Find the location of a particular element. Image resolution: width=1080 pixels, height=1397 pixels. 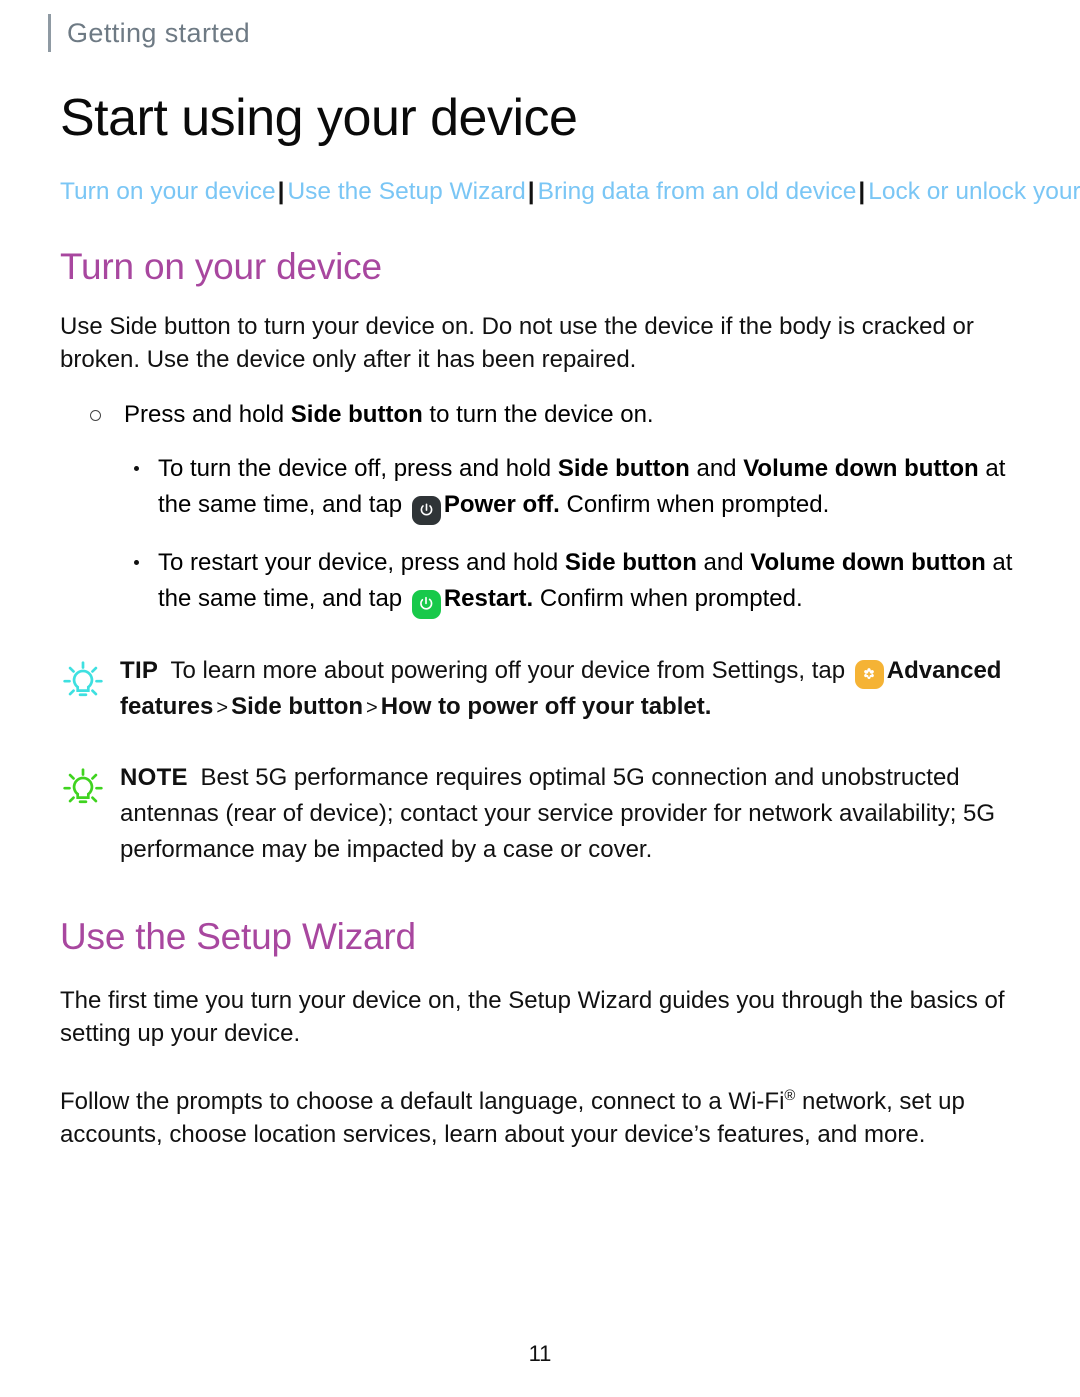

tip-label: TIP is located at coordinates (139, 670).